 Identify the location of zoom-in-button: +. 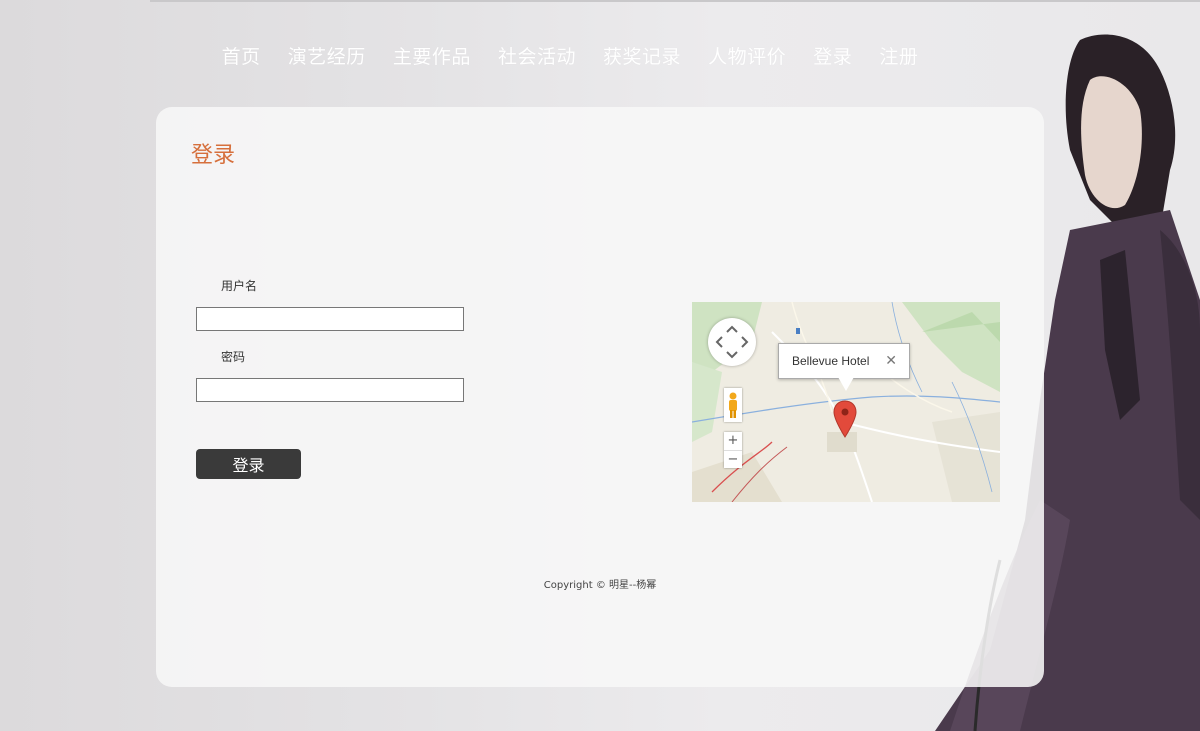
(733, 441).